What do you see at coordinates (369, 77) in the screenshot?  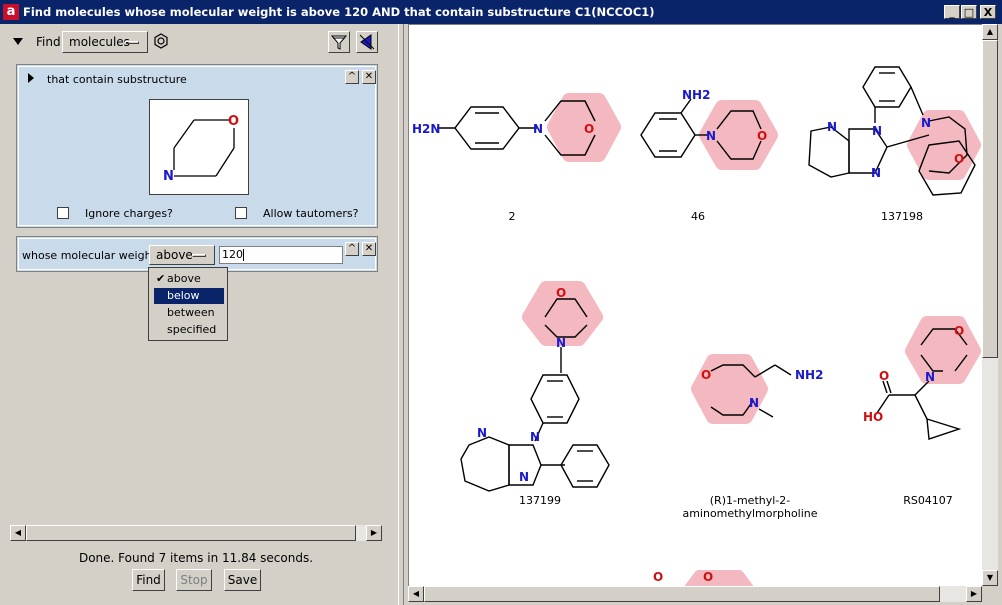 I see `panel-remove-button: ✕` at bounding box center [369, 77].